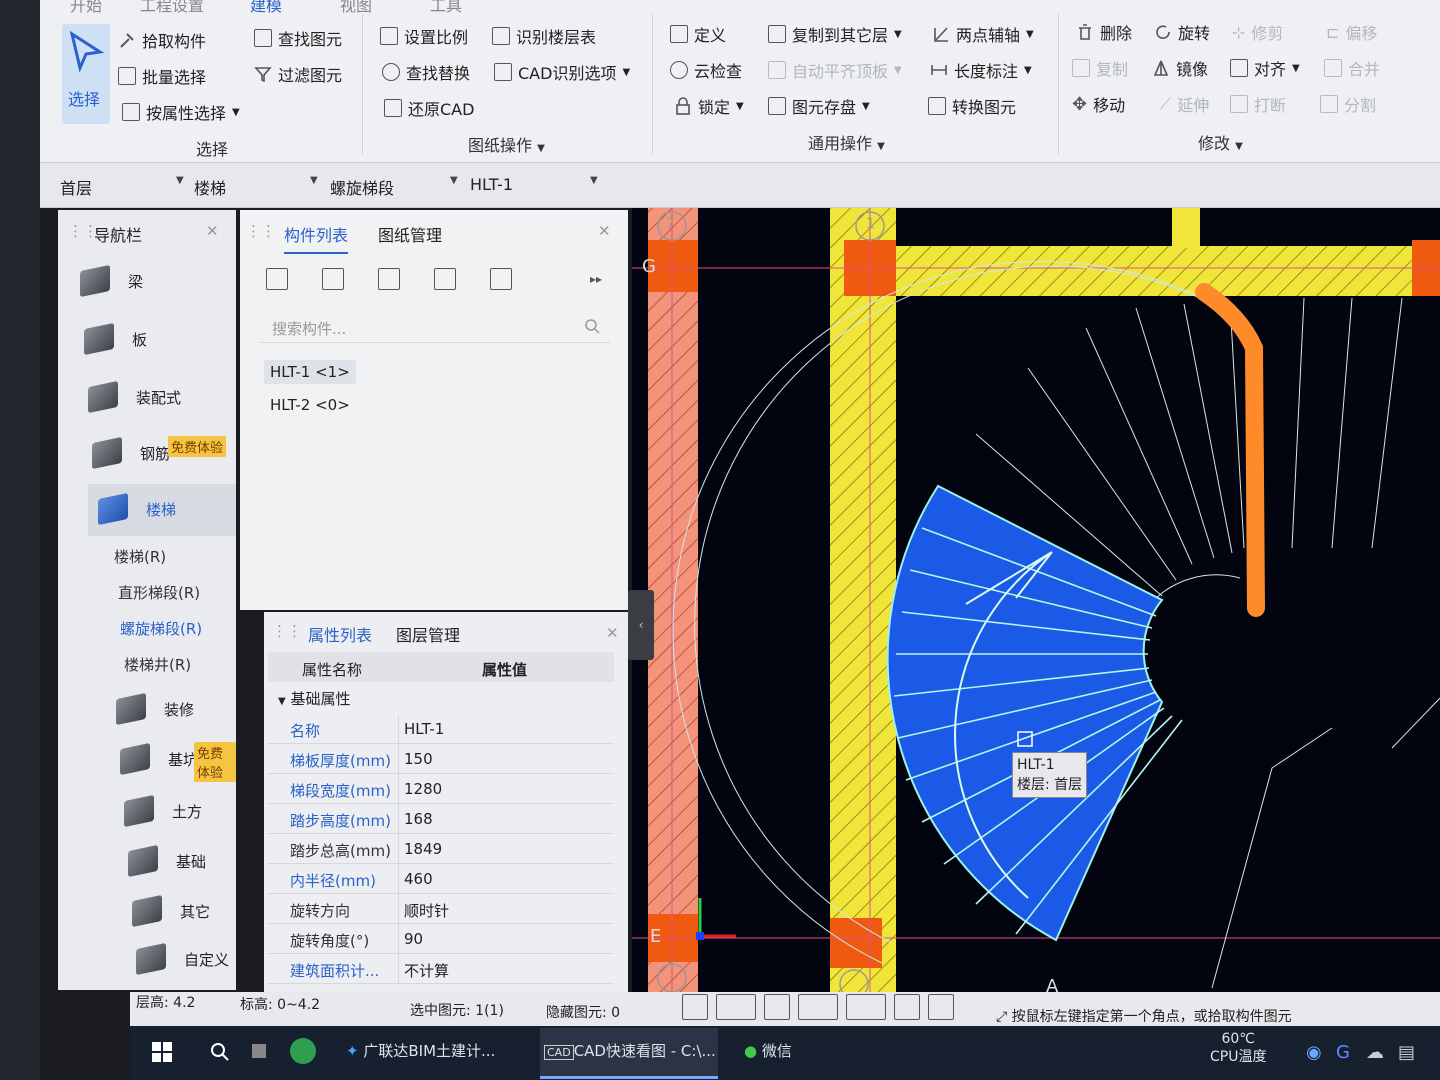  What do you see at coordinates (641, 625) in the screenshot?
I see `panel-collapse-toggle: ‹` at bounding box center [641, 625].